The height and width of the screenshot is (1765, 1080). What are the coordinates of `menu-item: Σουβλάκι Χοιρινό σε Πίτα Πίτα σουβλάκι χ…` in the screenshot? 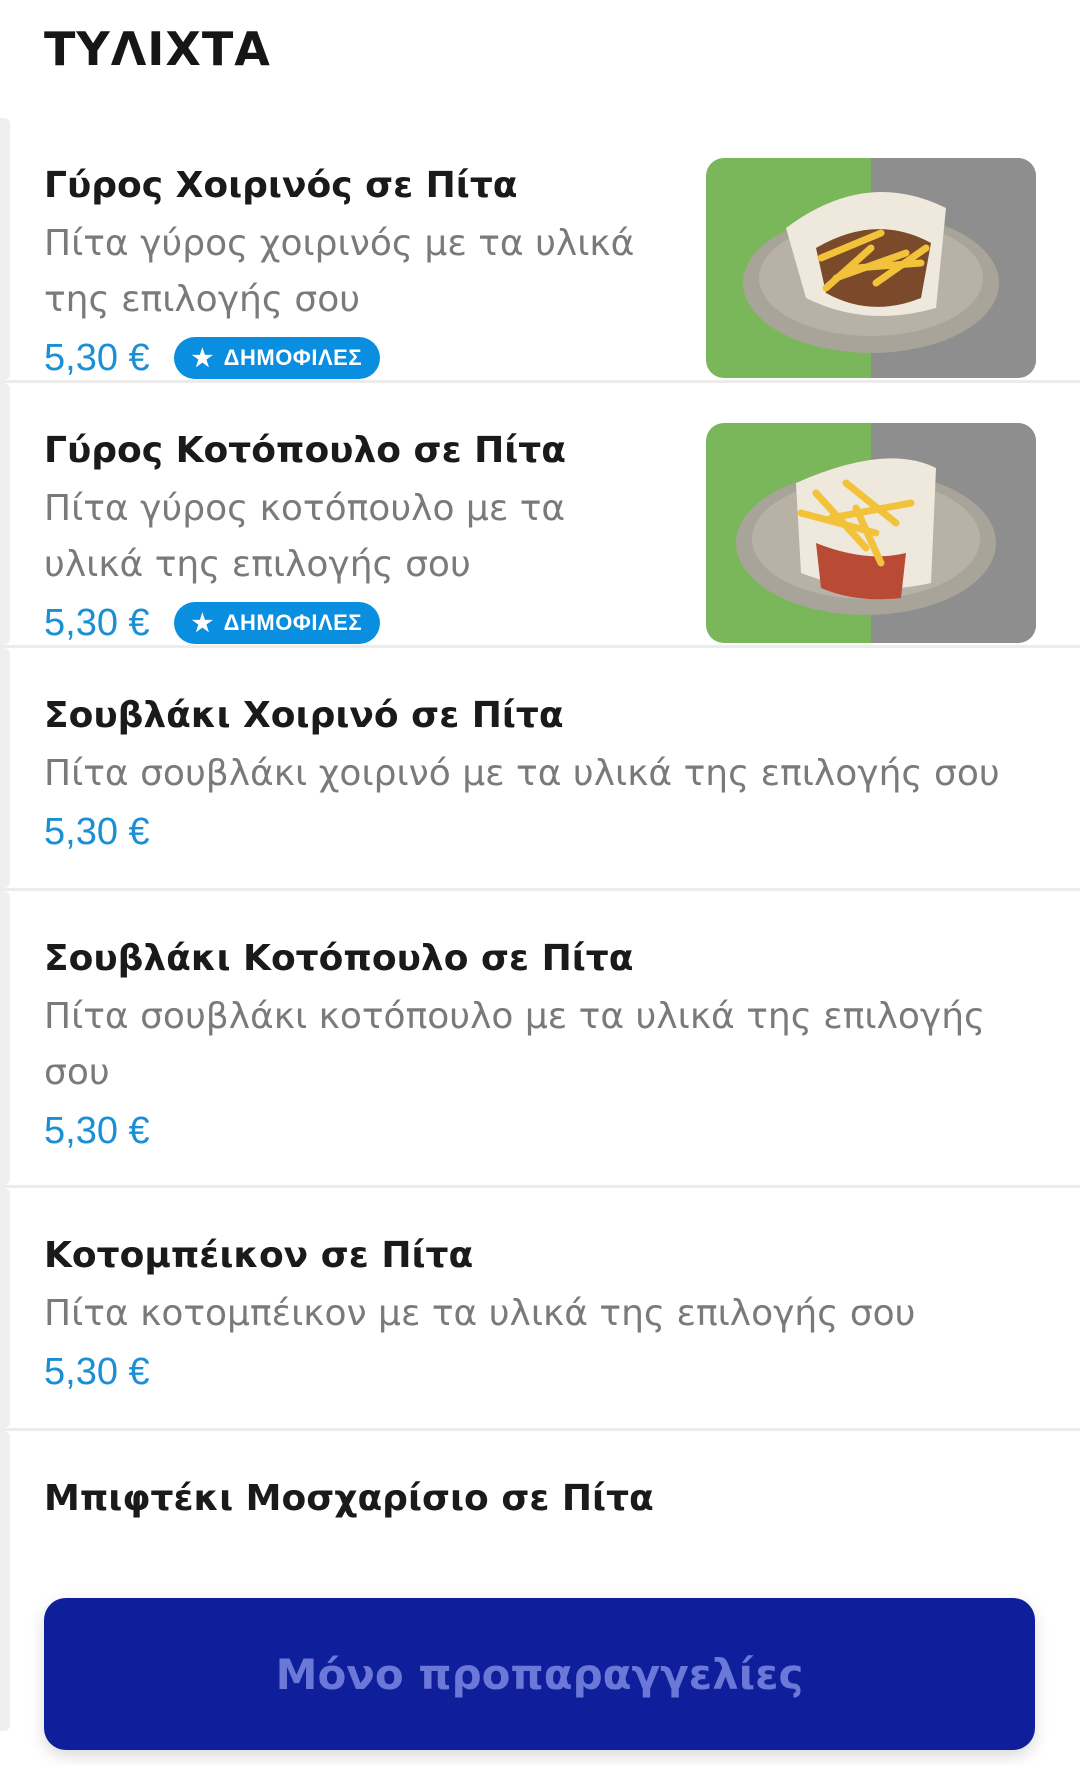 It's located at (540, 769).